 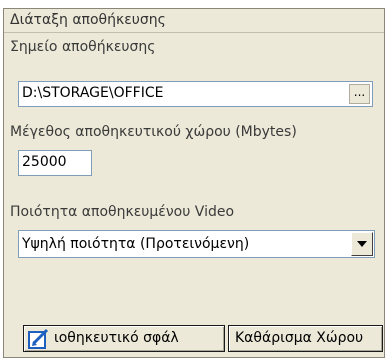 I want to click on storage-error-button: ιοθηκευτικό σφάλ, so click(x=124, y=338).